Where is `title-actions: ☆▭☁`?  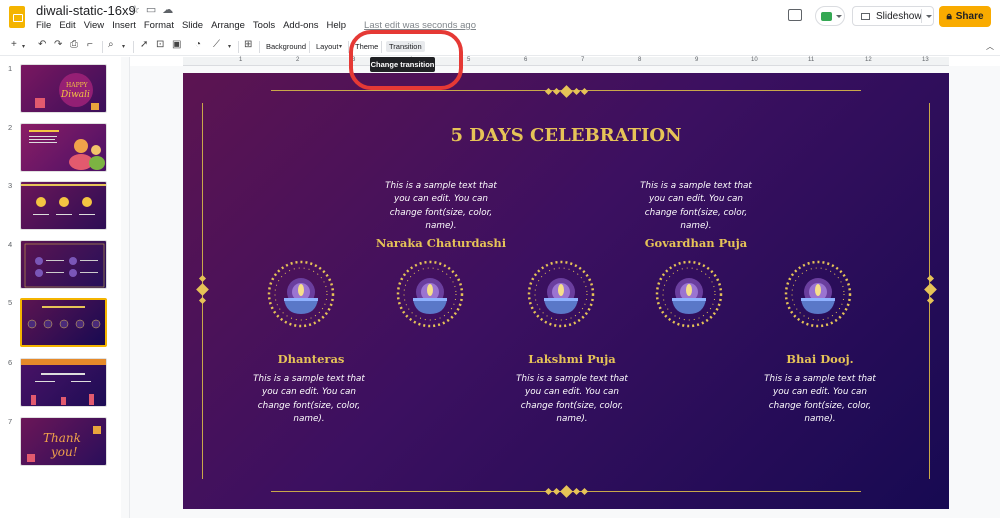 title-actions: ☆▭☁ is located at coordinates (154, 9).